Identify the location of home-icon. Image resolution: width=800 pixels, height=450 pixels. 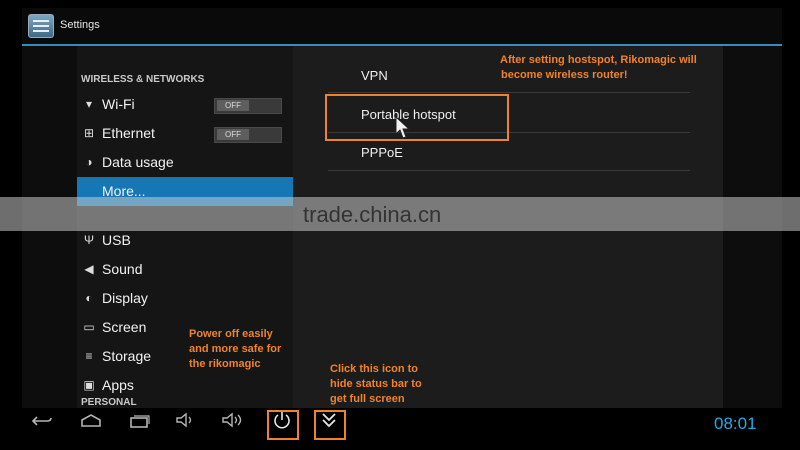
(91, 424).